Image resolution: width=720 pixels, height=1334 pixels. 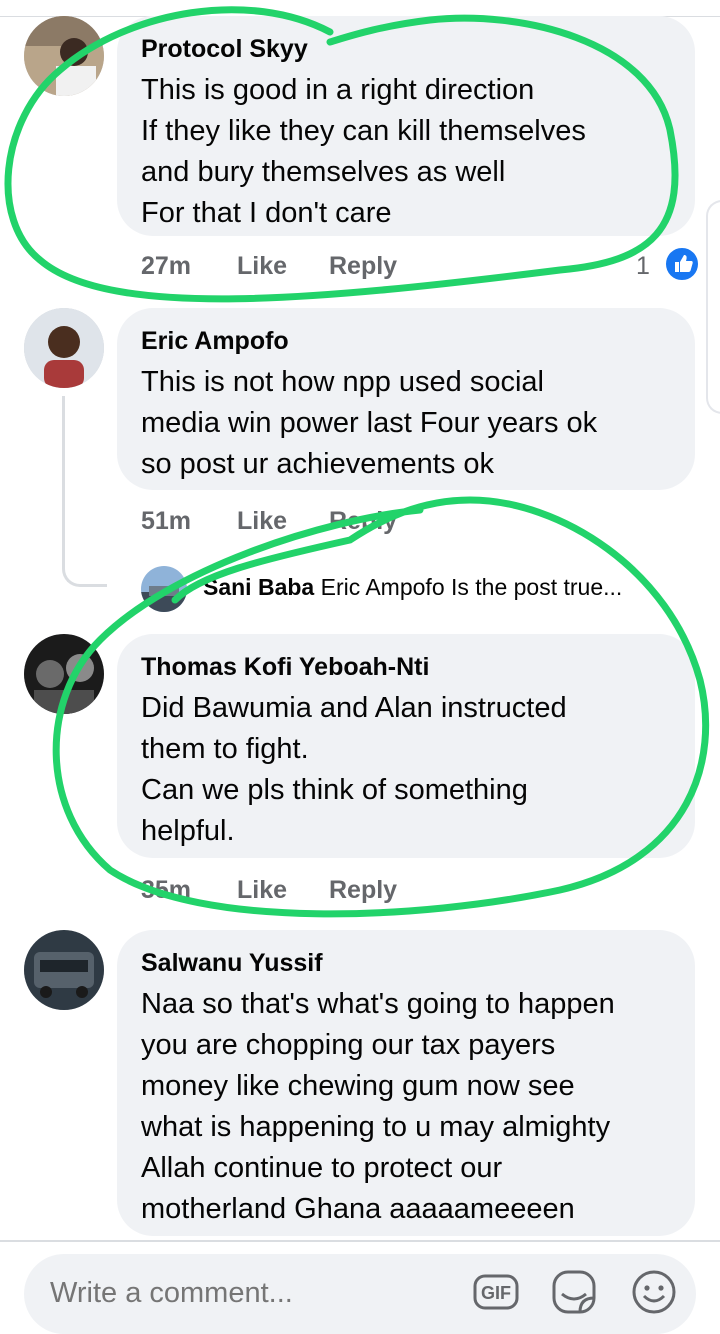 What do you see at coordinates (643, 266) in the screenshot?
I see `reaction-count: 1` at bounding box center [643, 266].